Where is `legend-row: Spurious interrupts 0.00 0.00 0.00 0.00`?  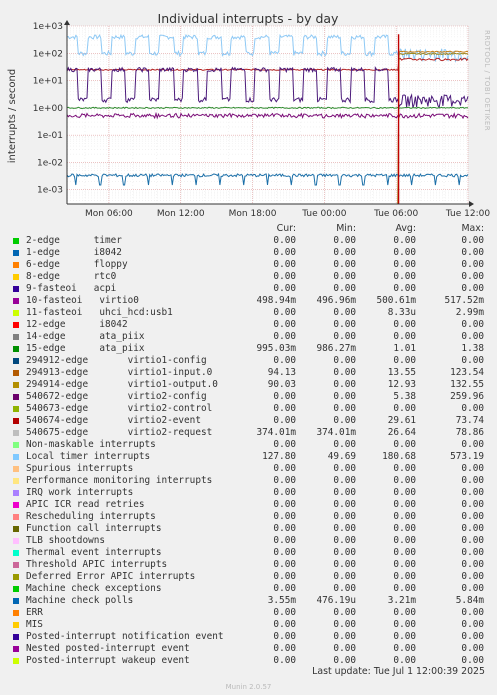
legend-row: Spurious interrupts 0.00 0.00 0.00 0.00 is located at coordinates (248, 469).